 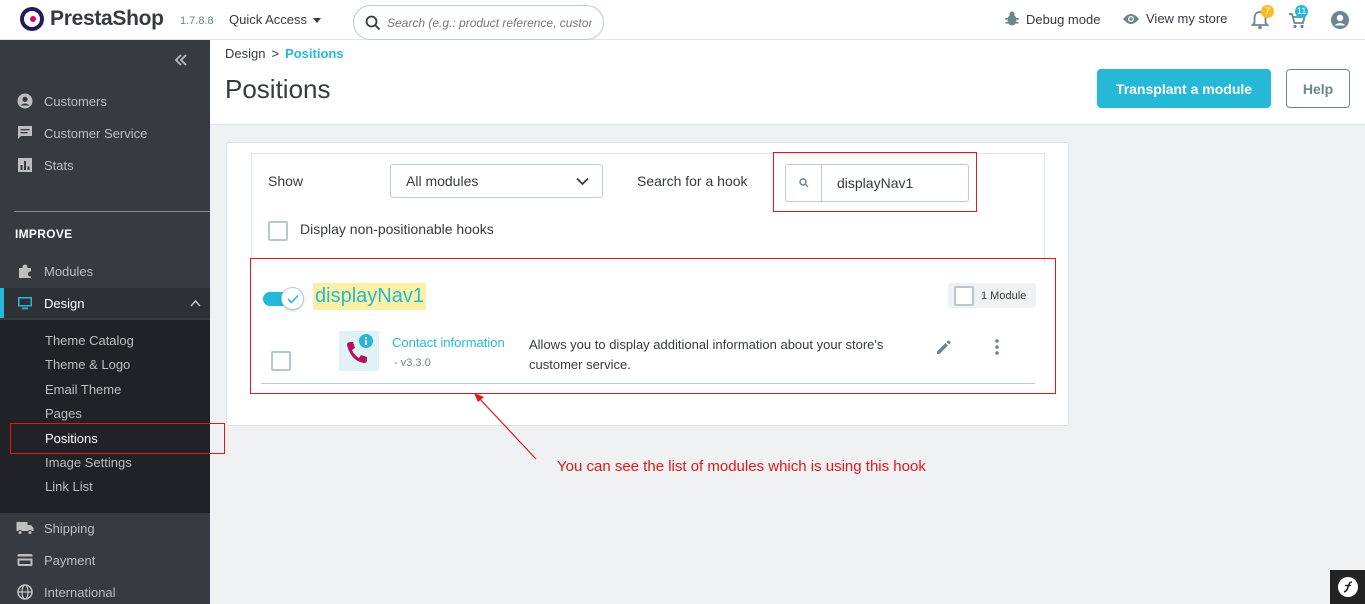 I want to click on bug-icon, so click(x=1012, y=18).